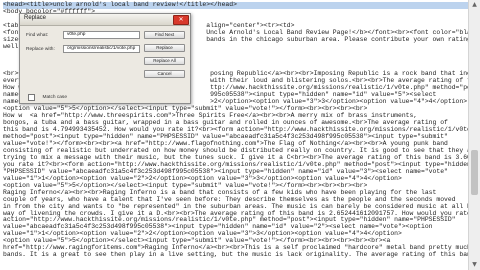  What do you see at coordinates (35, 18) in the screenshot?
I see `dialog-title: Replace` at bounding box center [35, 18].